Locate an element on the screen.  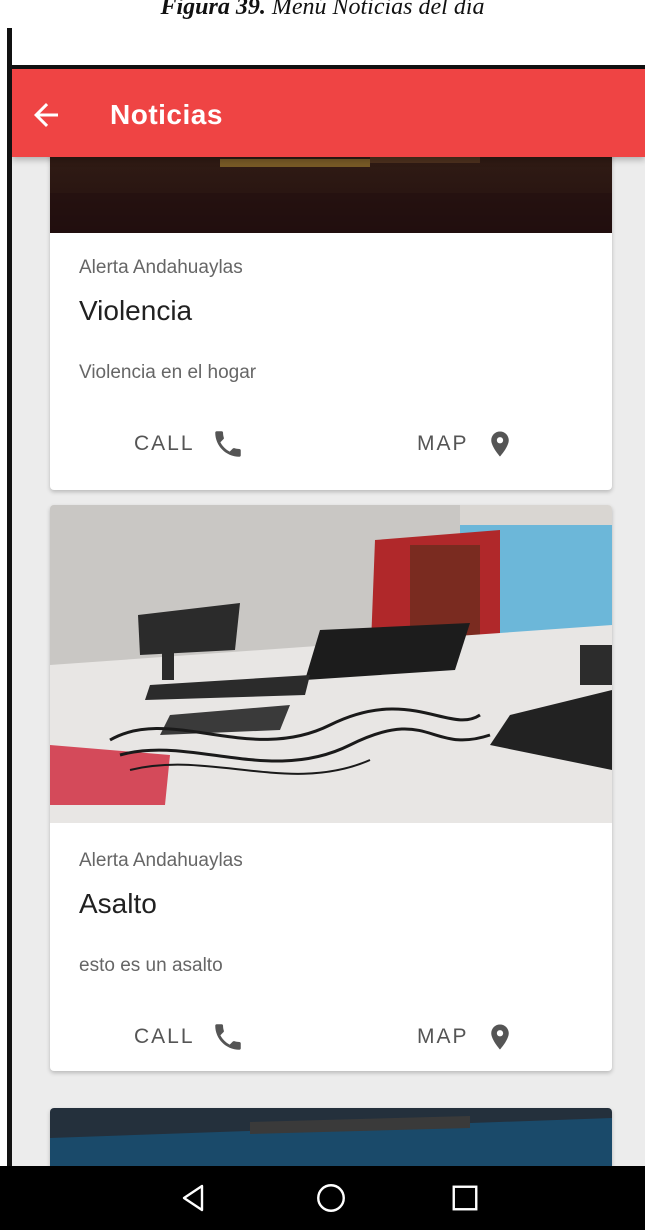
arrow-left-icon is located at coordinates (46, 115).